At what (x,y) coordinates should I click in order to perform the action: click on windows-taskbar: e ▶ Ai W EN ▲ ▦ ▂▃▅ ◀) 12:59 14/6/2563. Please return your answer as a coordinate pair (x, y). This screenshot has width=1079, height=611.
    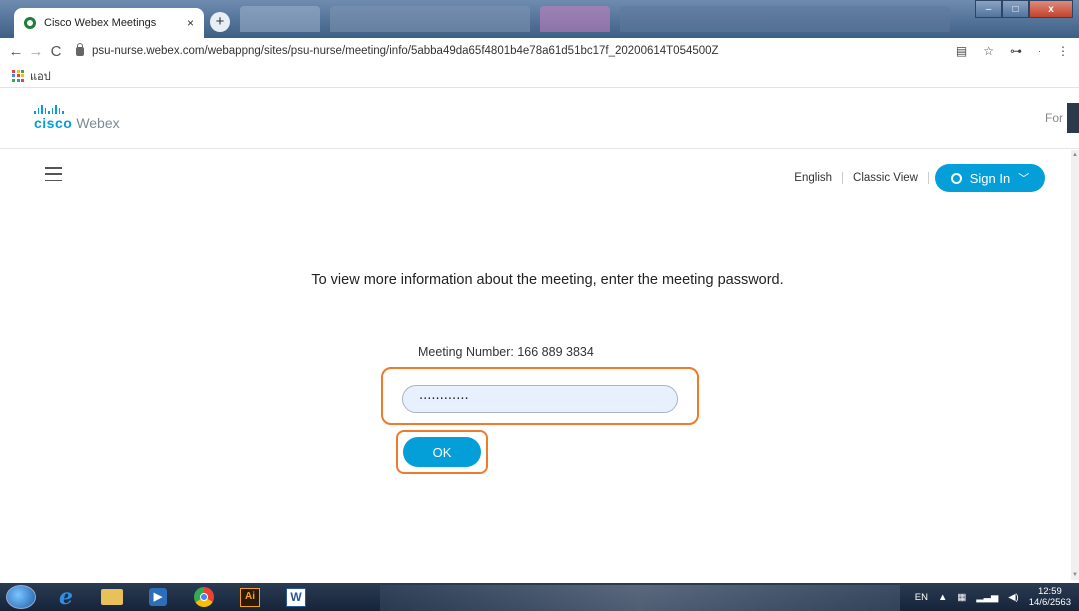
    Looking at the image, I should click on (539, 597).